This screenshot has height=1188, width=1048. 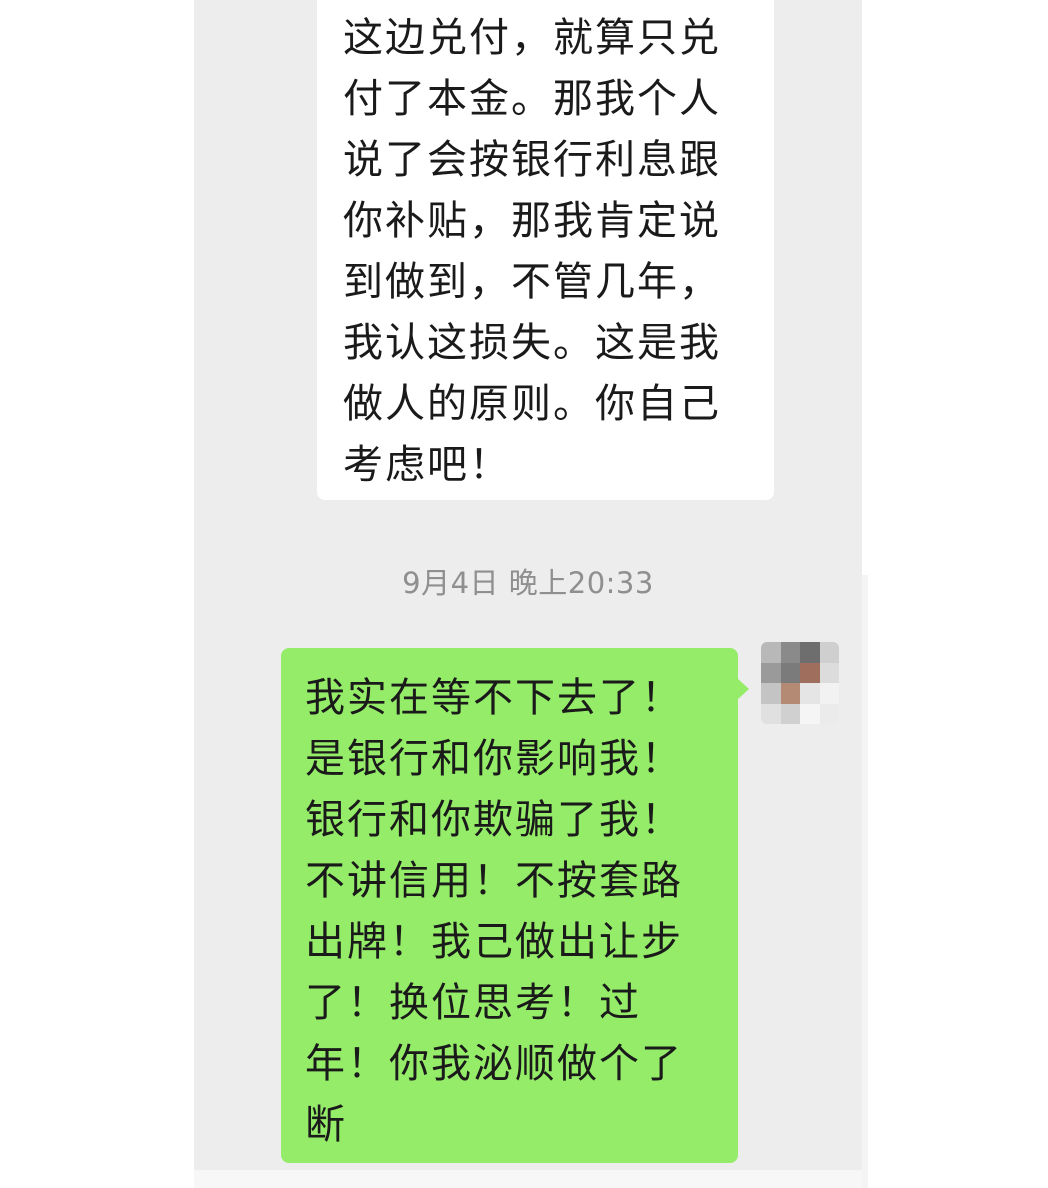 I want to click on bubble-tail, so click(x=743, y=689).